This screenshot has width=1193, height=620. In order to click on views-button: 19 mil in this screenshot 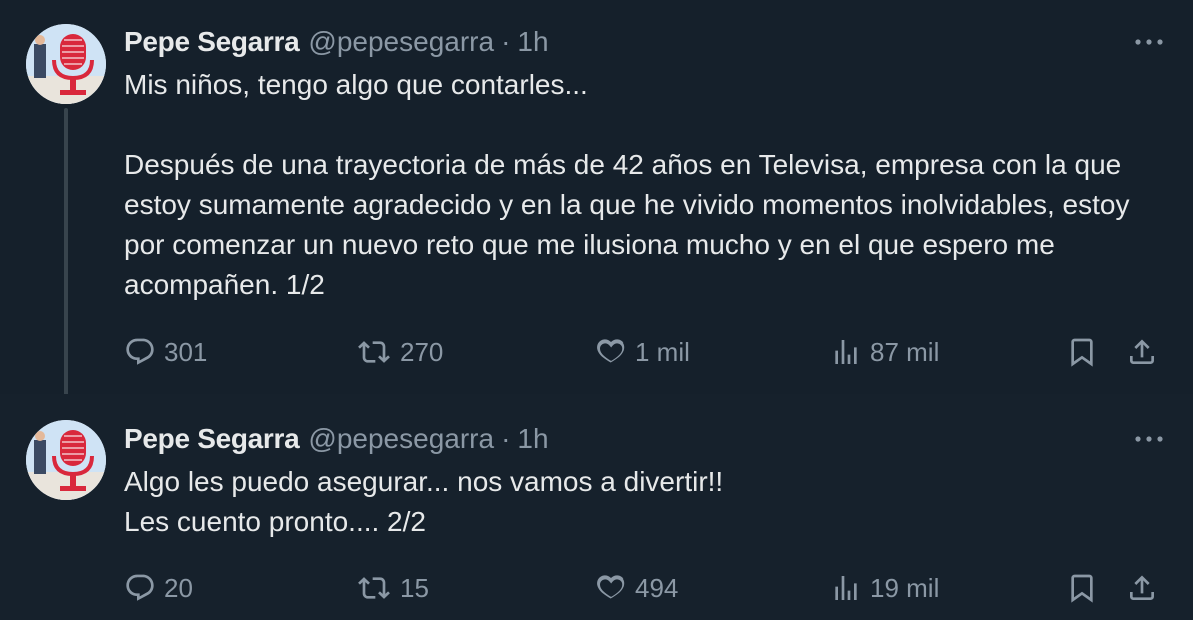, I will do `click(884, 588)`.